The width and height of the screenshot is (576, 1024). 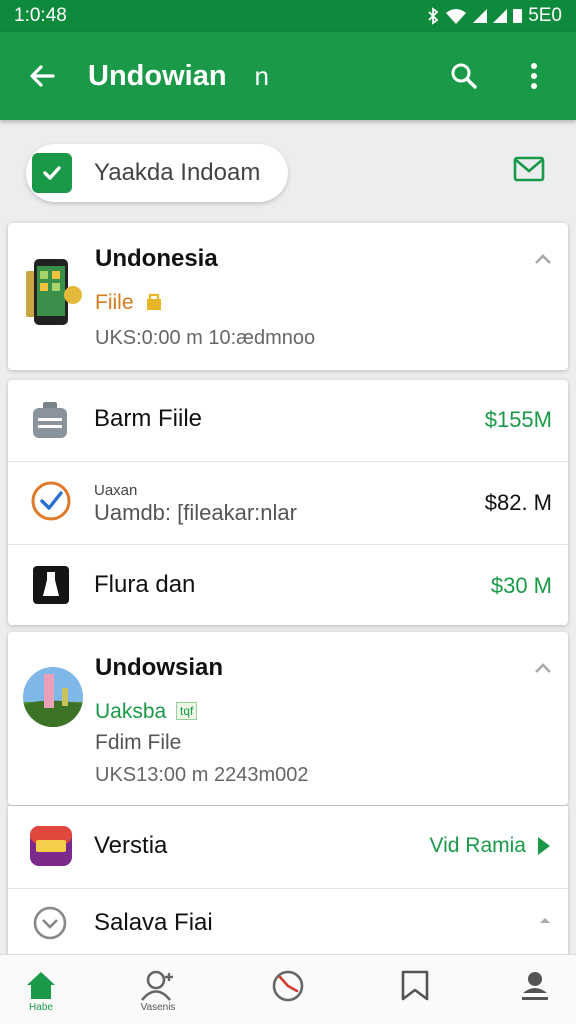 I want to click on nav-account, so click(x=535, y=995).